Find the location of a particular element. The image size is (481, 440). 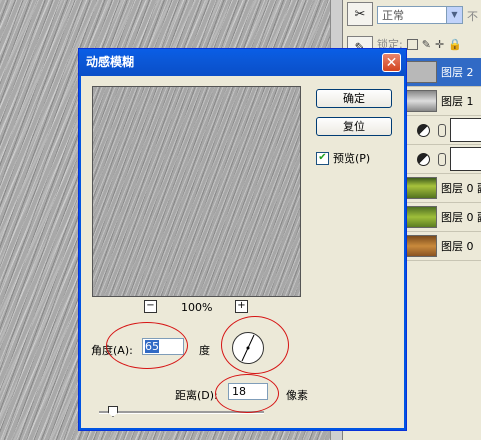

preview-checkbox-row: ✔ 预览(P) is located at coordinates (343, 158).